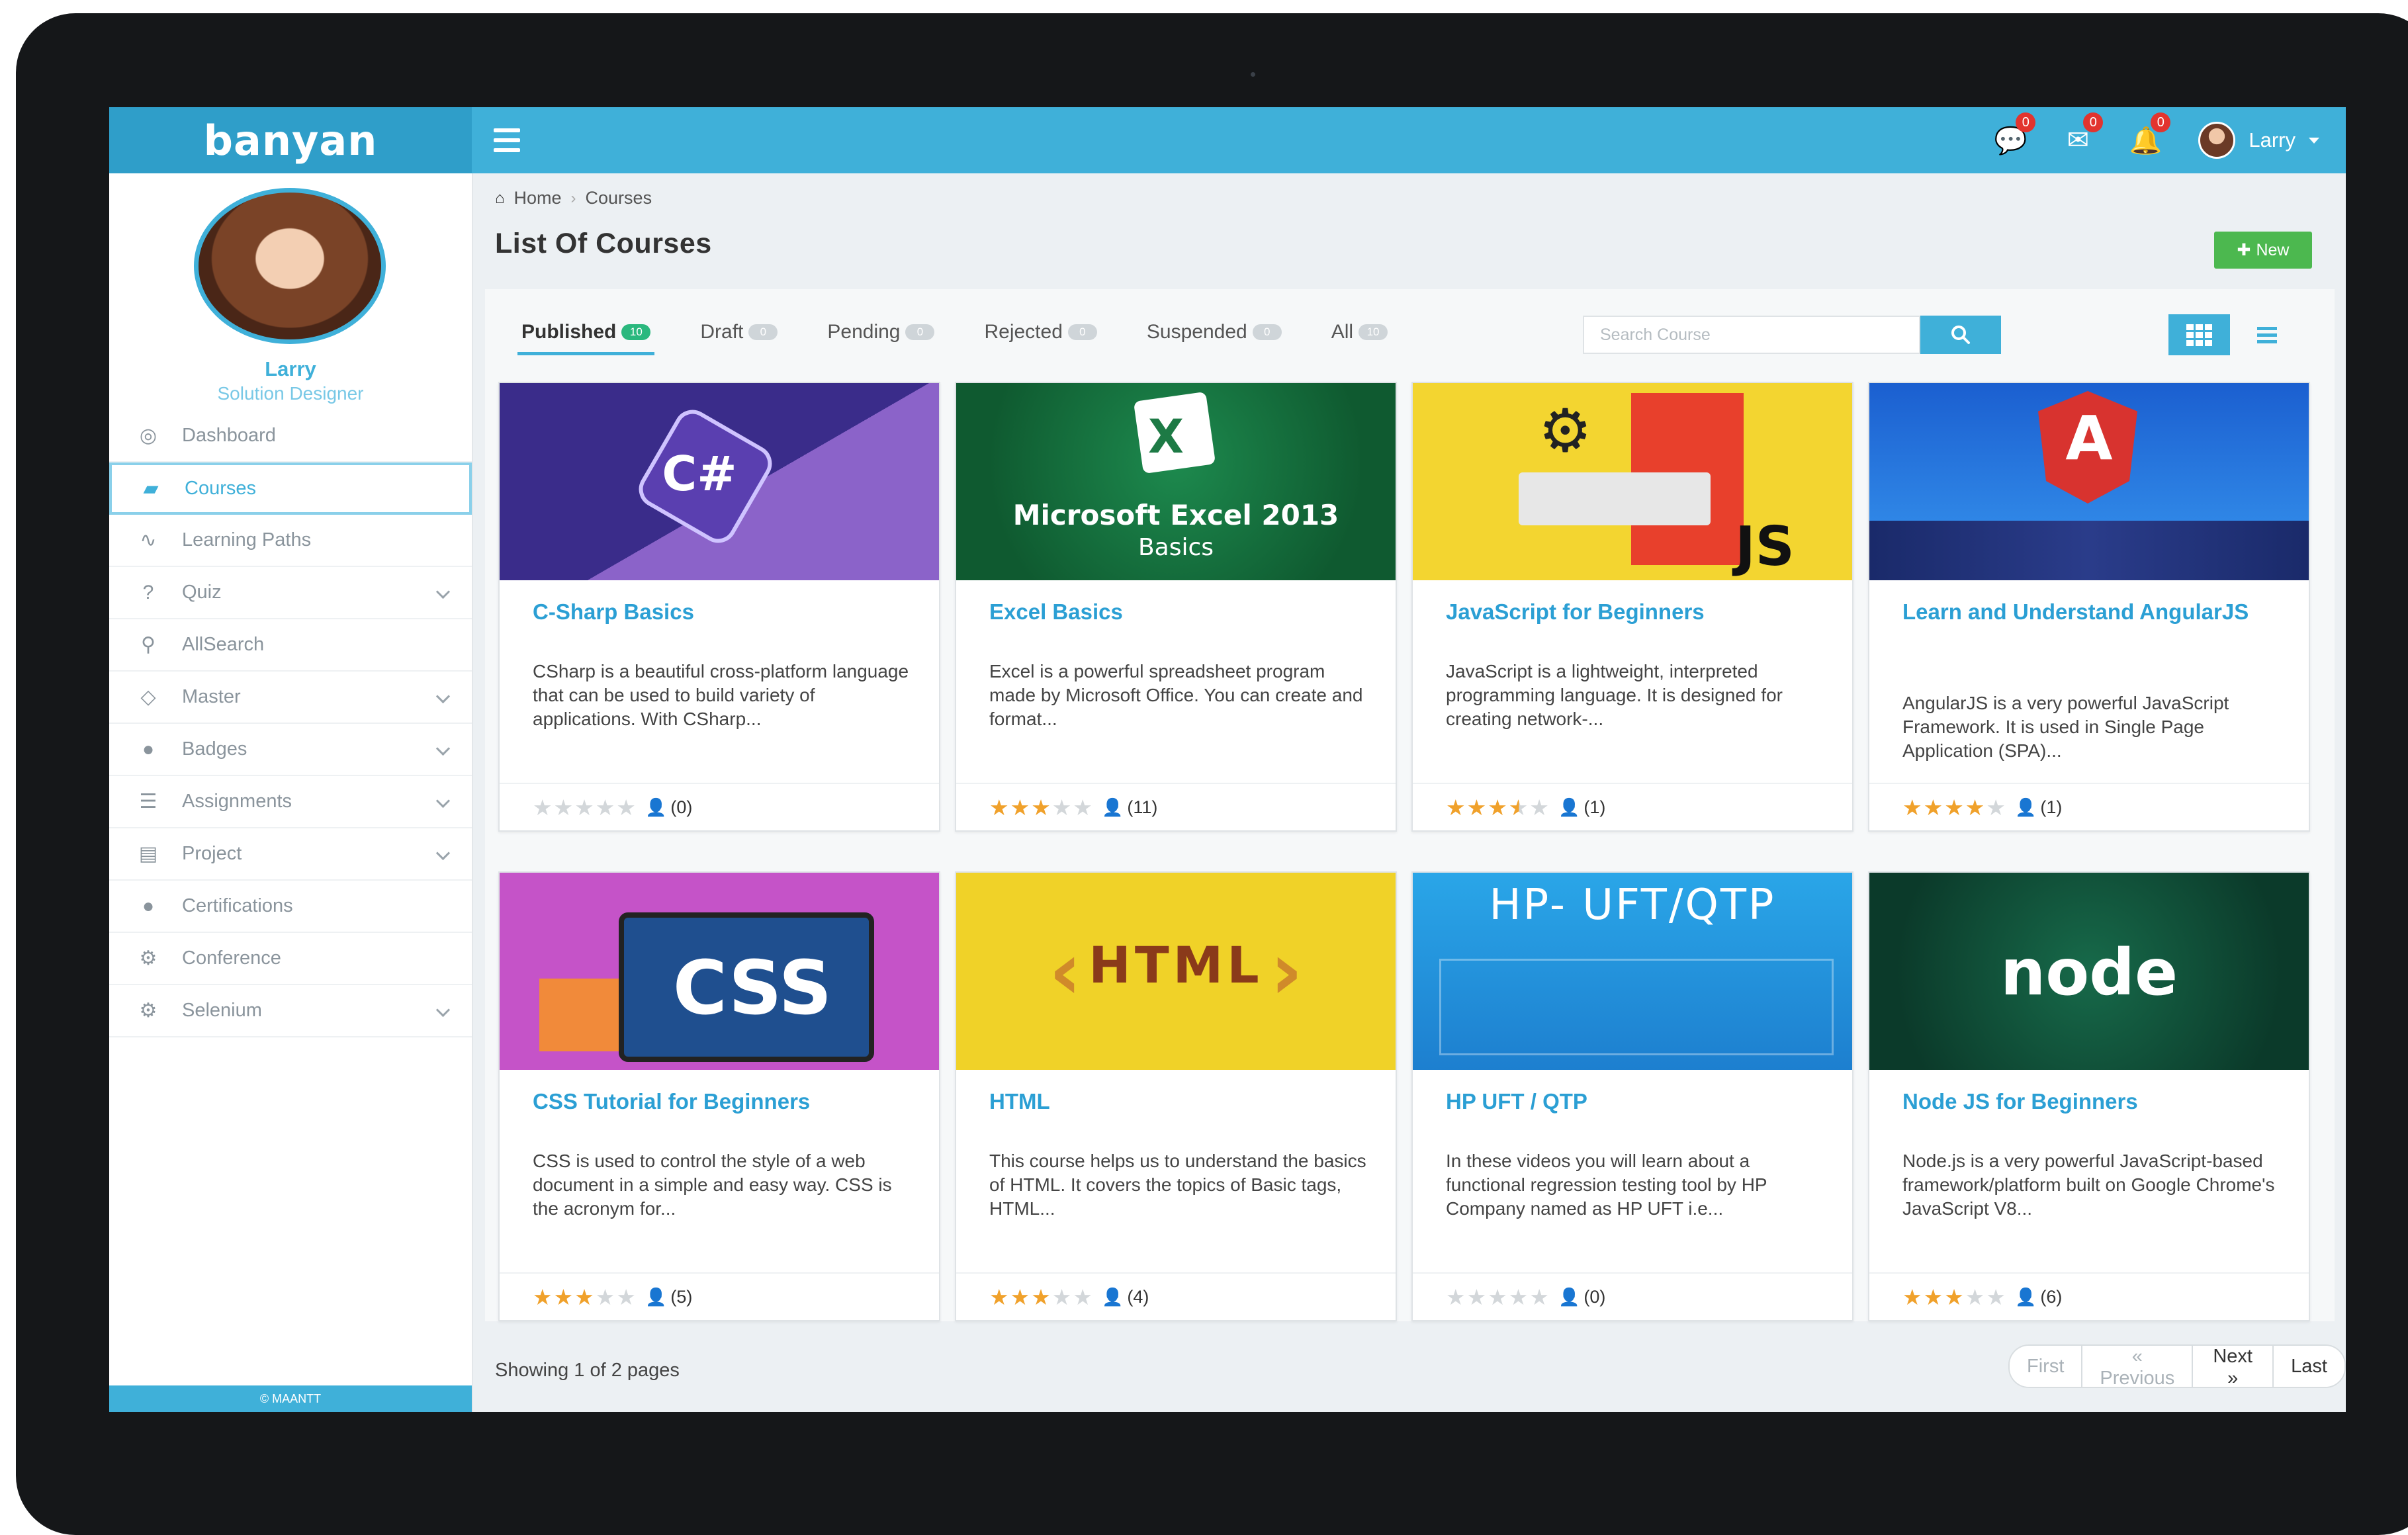  Describe the element at coordinates (2087, 1102) in the screenshot. I see `course-title: Node JS for Beginners` at that location.